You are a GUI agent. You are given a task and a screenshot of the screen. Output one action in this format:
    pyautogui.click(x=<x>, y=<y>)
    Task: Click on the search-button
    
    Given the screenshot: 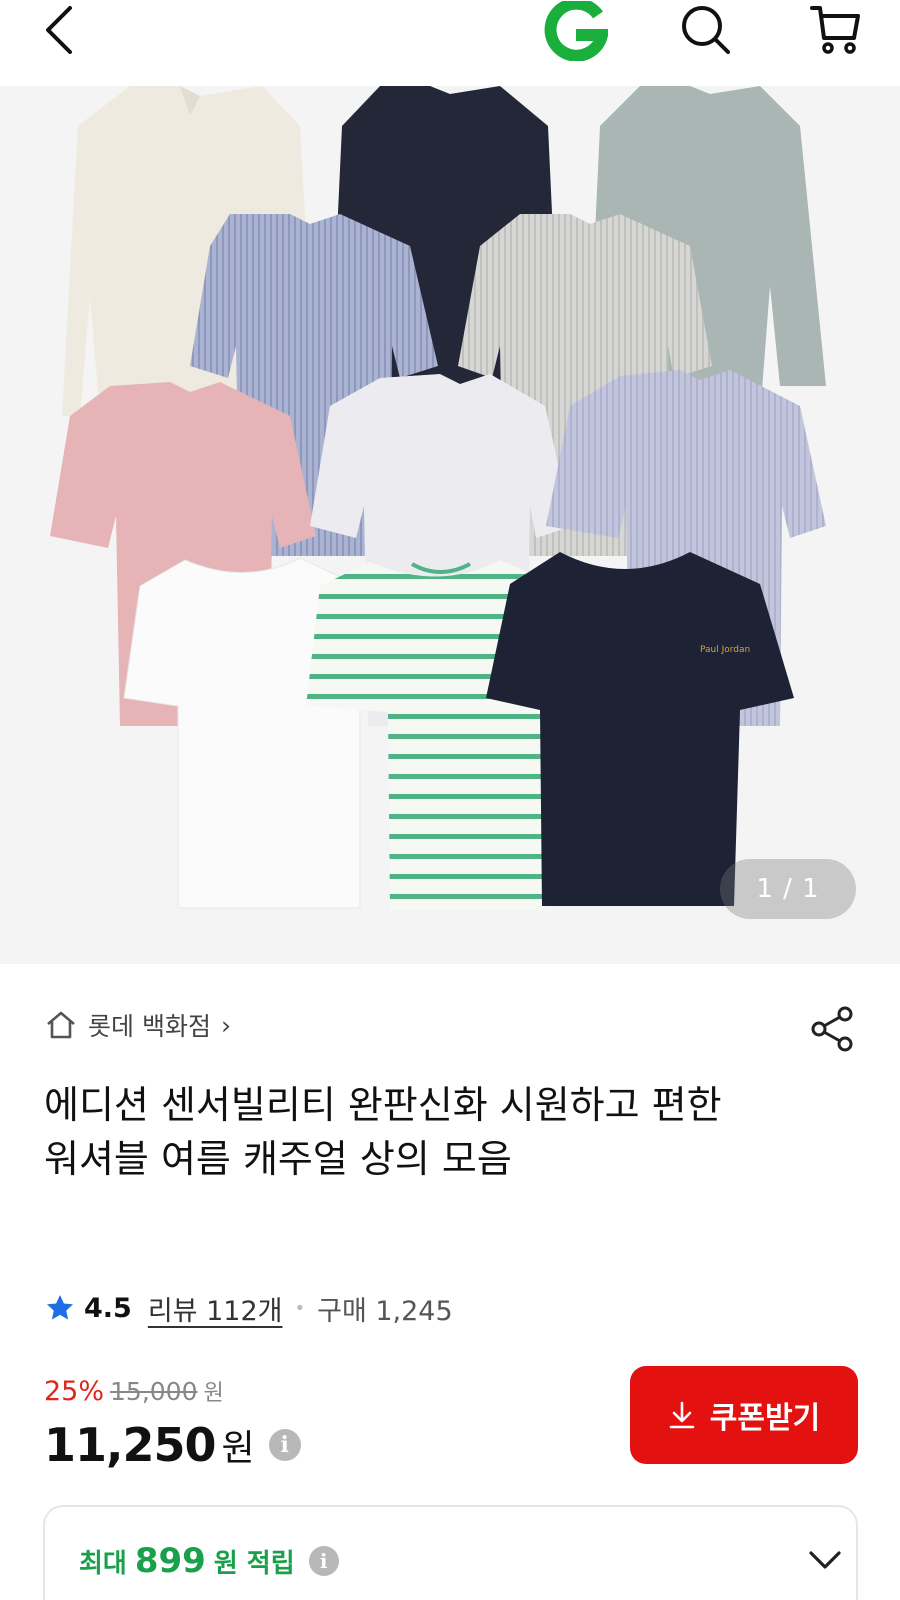 What is the action you would take?
    pyautogui.click(x=706, y=30)
    